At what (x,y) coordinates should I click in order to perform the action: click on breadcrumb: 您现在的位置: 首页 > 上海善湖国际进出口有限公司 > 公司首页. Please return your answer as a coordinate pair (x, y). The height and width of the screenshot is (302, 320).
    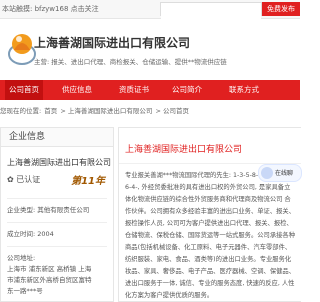
    Looking at the image, I should click on (150, 112).